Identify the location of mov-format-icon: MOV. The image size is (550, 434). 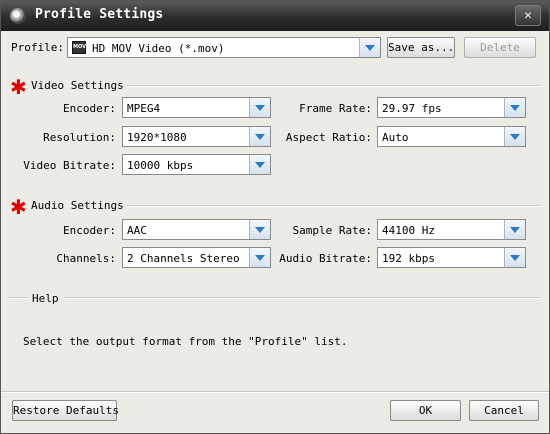
(79, 47).